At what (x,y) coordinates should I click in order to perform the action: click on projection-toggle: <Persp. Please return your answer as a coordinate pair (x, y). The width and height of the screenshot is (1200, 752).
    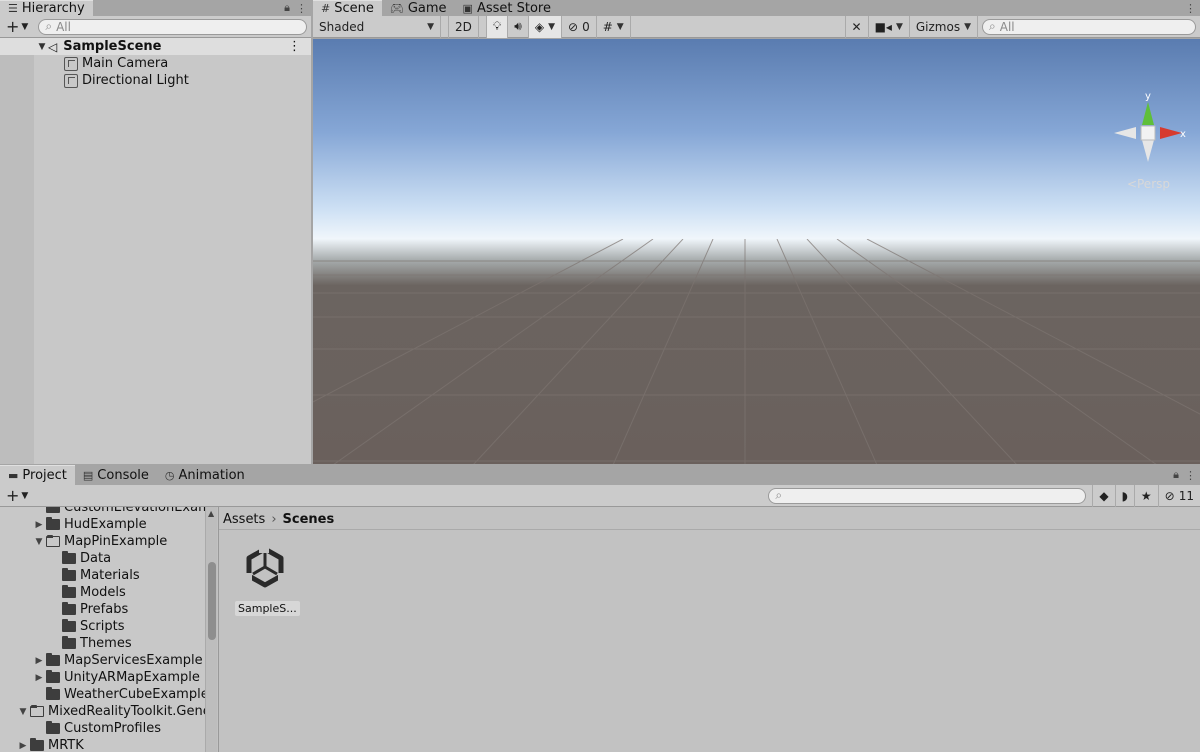
    Looking at the image, I should click on (1148, 184).